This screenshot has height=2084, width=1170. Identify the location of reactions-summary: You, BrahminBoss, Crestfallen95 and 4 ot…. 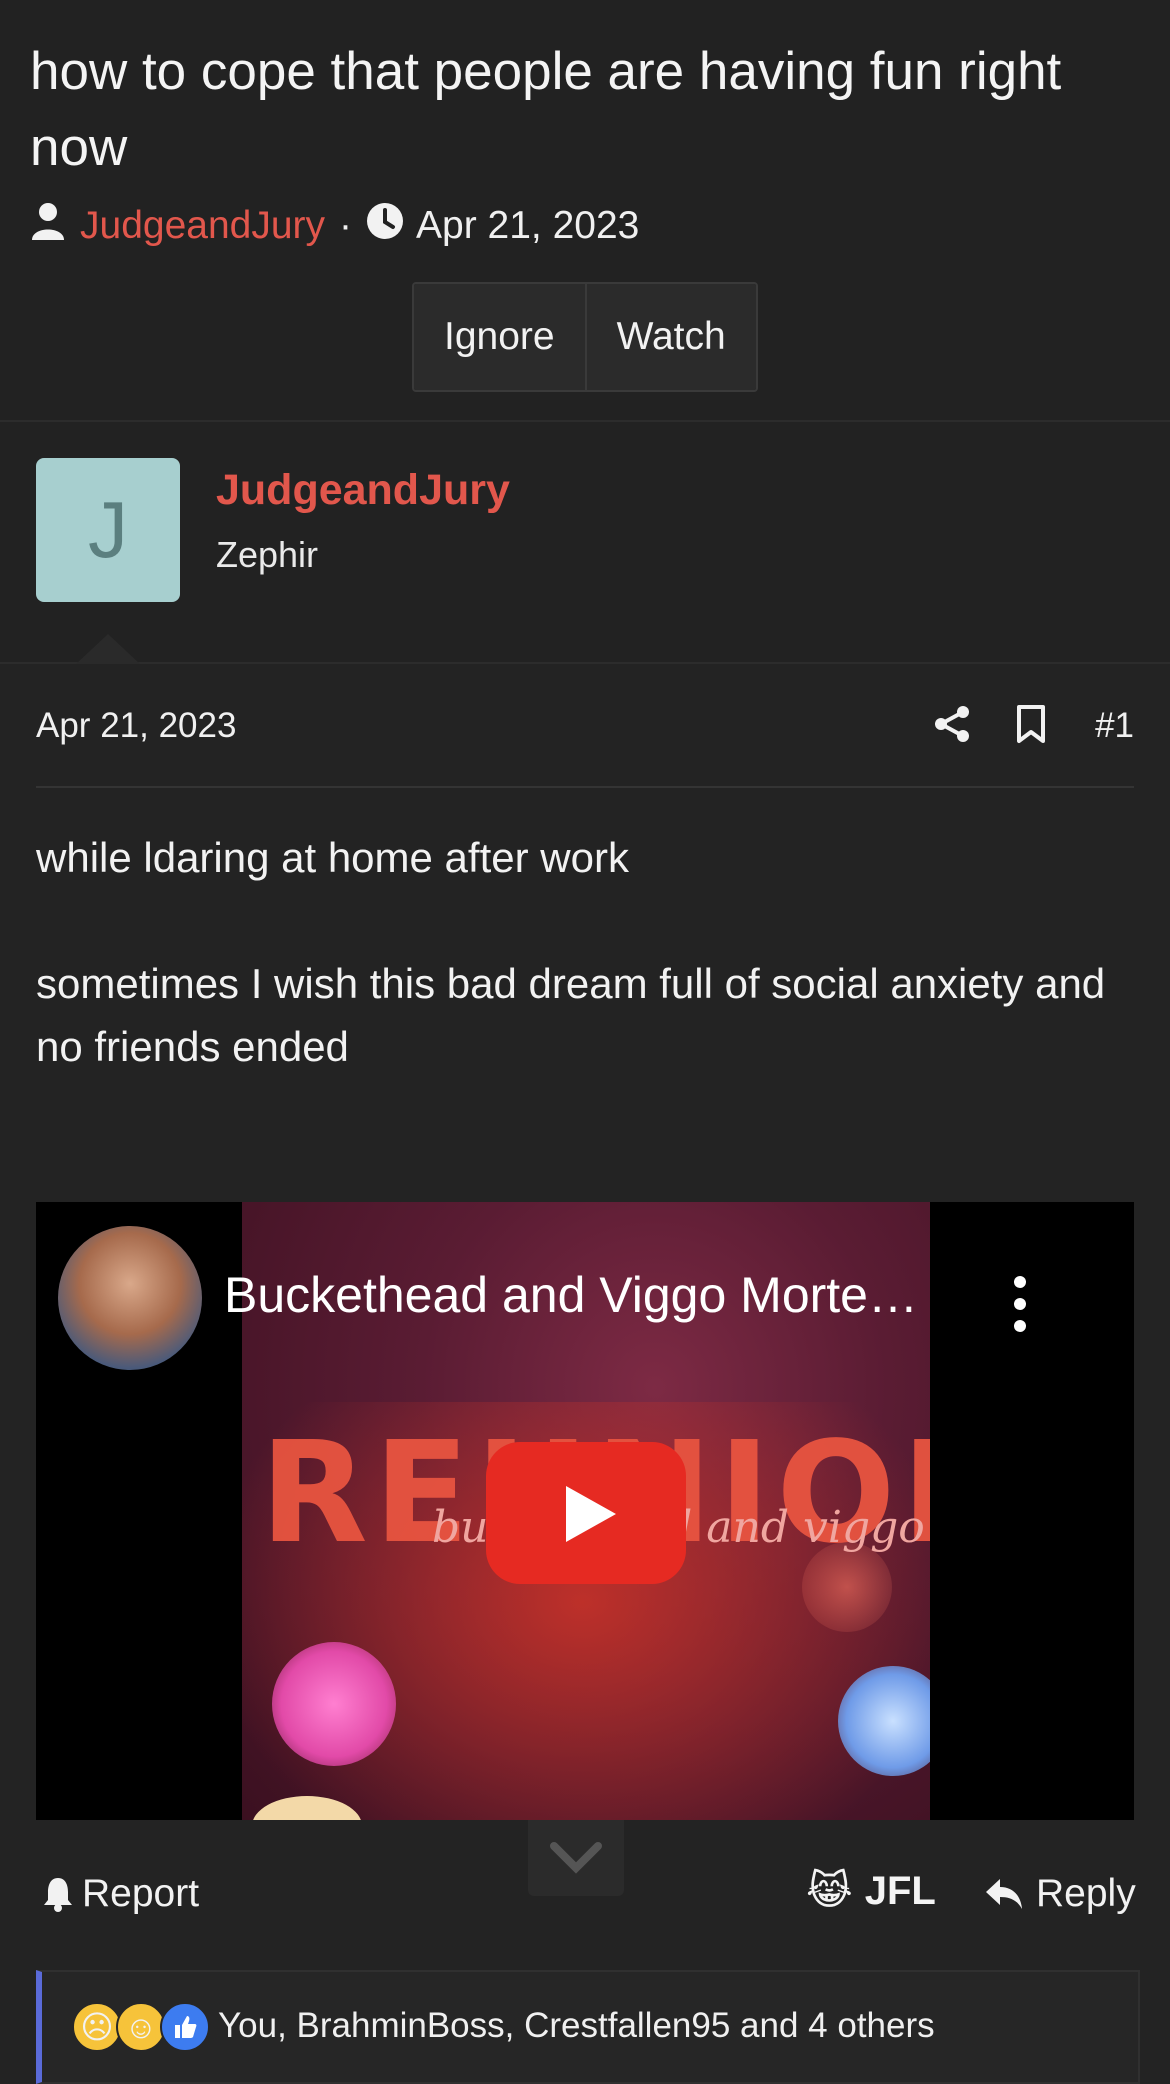
(576, 2026).